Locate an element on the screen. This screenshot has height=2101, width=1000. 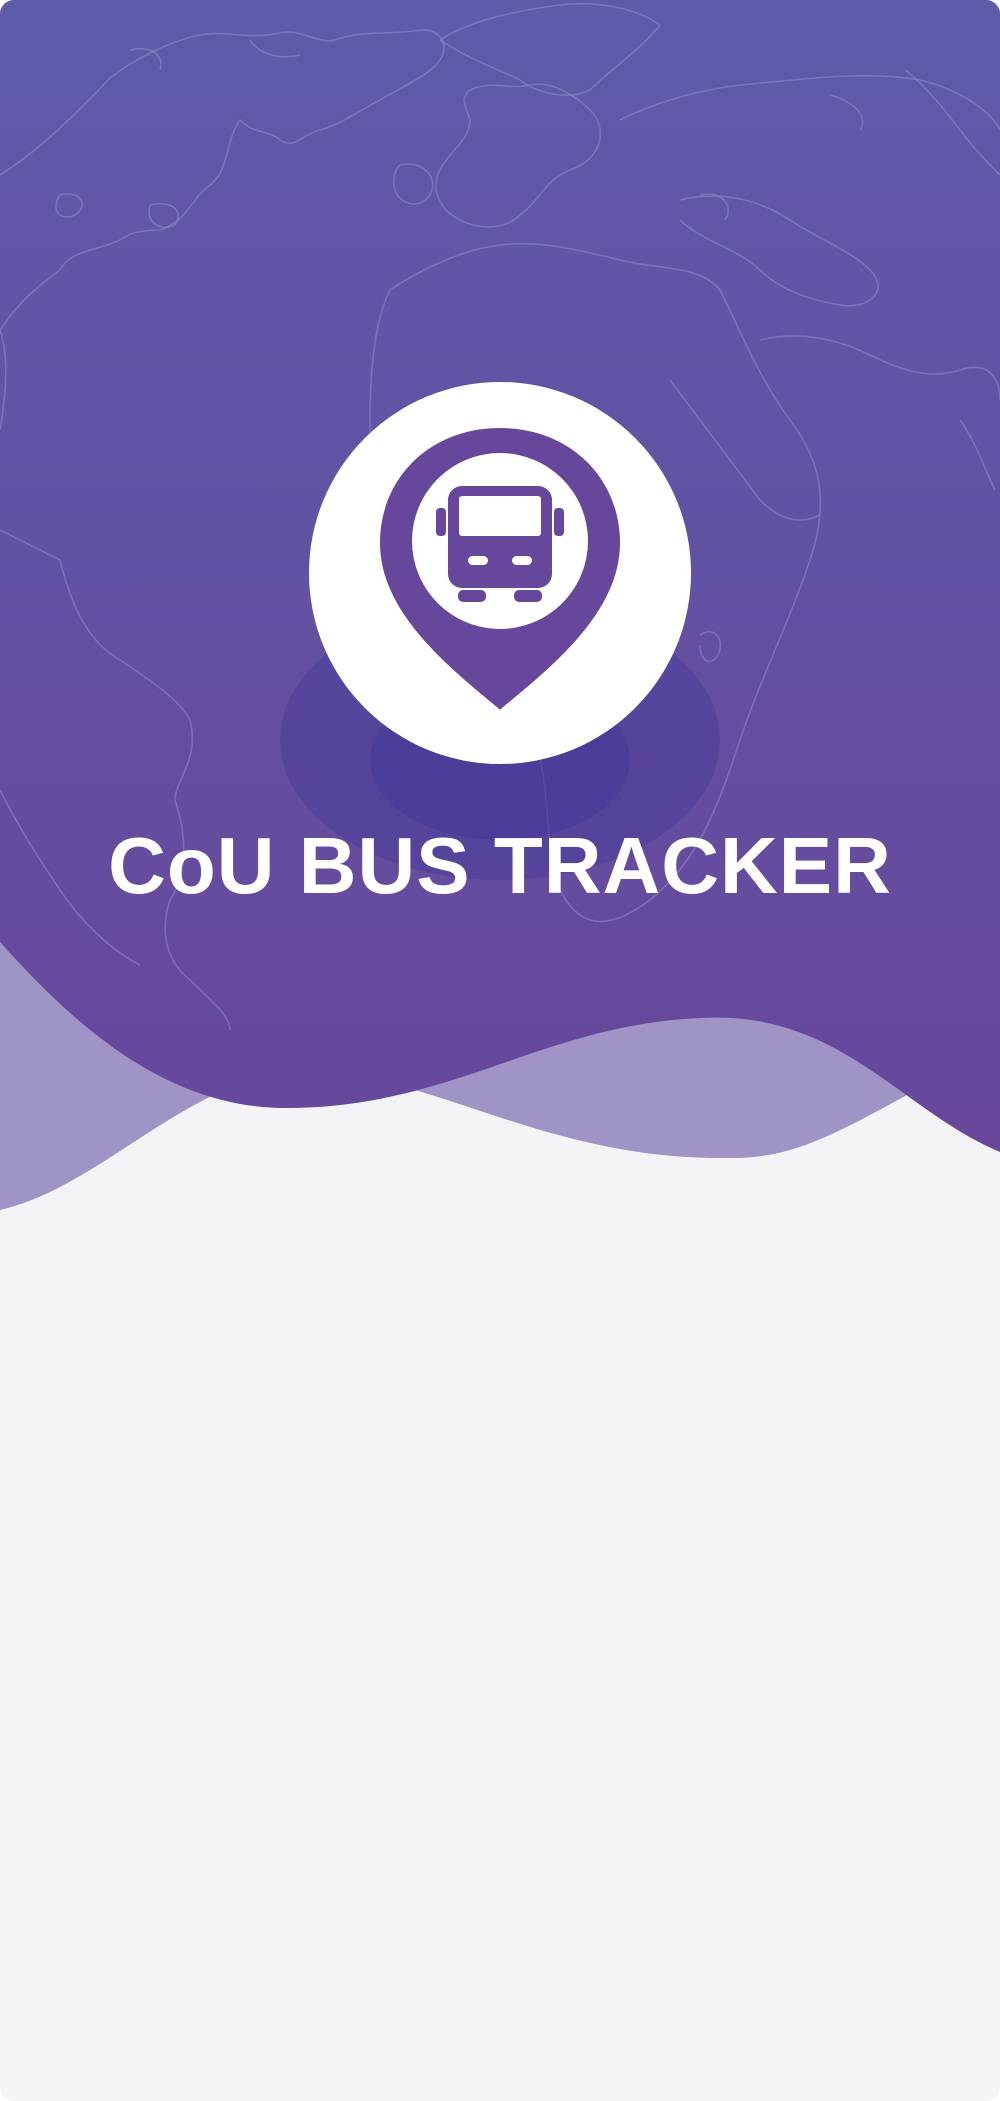
map-pin-bus-icon is located at coordinates (500, 569).